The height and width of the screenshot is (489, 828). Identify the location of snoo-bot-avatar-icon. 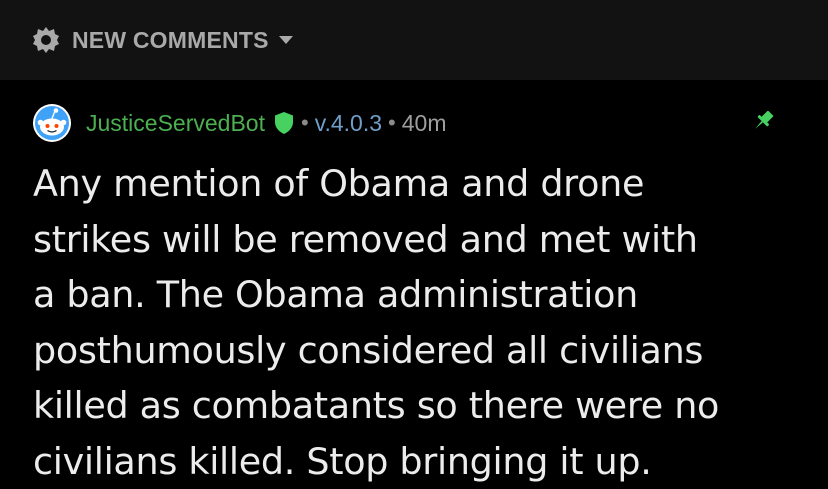
(52, 123).